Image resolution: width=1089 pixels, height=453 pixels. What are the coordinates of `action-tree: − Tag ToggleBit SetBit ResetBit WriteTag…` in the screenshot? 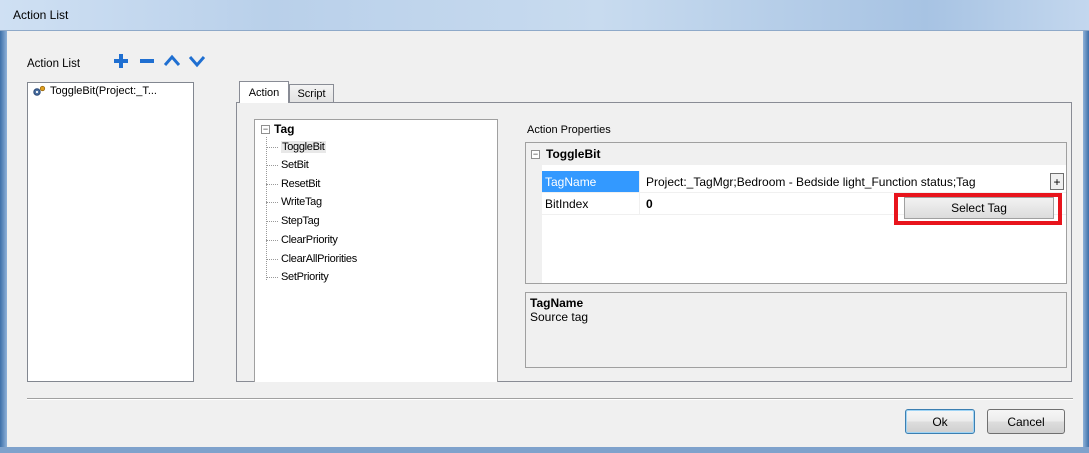 It's located at (376, 250).